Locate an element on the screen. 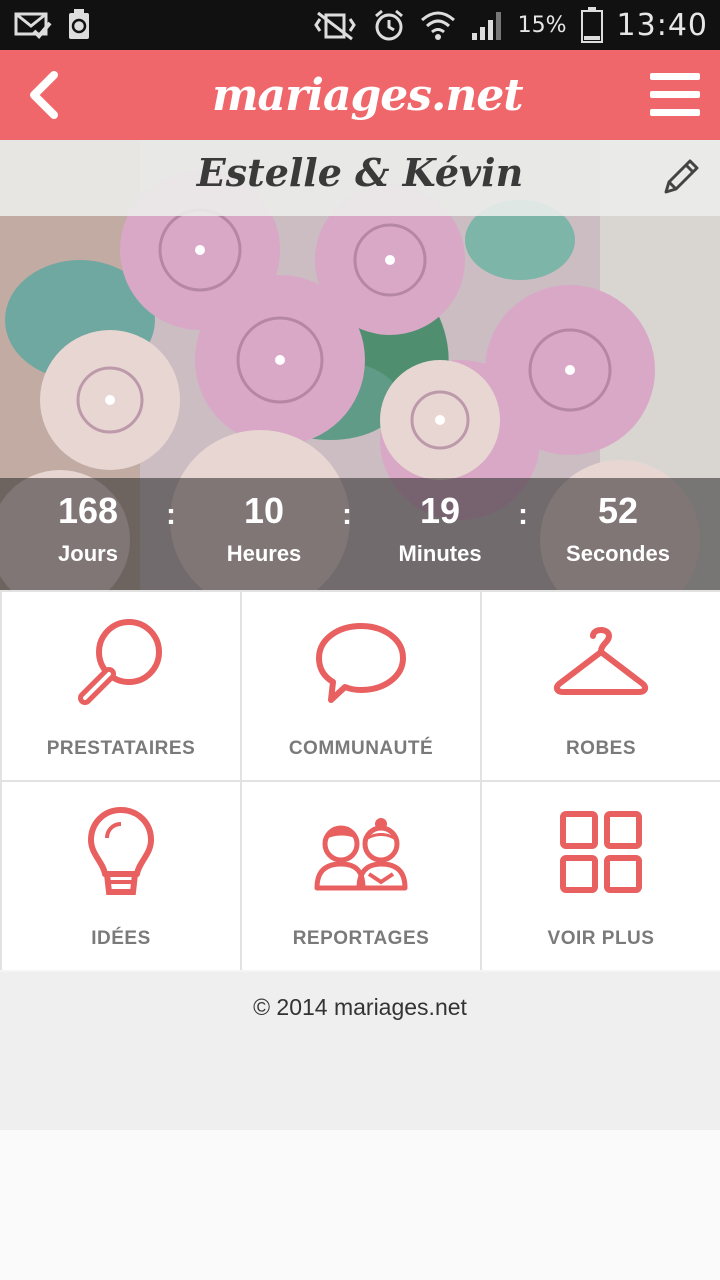 The height and width of the screenshot is (1280, 720). tile-communaute: COMMUNAUTÉ is located at coordinates (361, 686).